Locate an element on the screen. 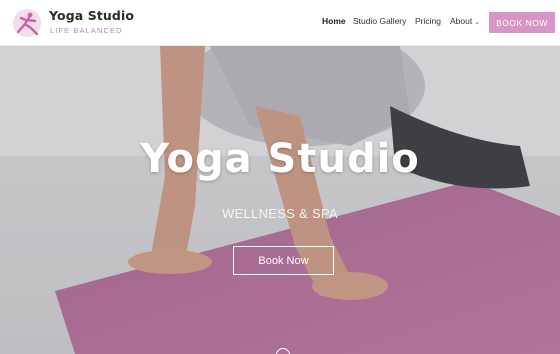 Image resolution: width=560 pixels, height=354 pixels. hero-subtitle: WELLNESS & SPA is located at coordinates (280, 213).